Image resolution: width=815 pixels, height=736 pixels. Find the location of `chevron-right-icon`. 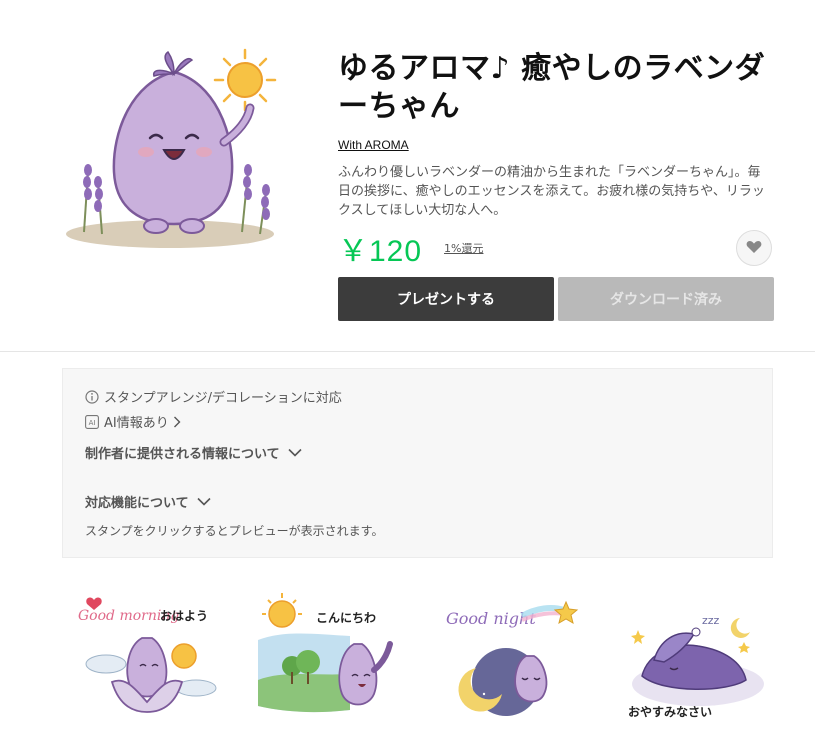

chevron-right-icon is located at coordinates (177, 422).